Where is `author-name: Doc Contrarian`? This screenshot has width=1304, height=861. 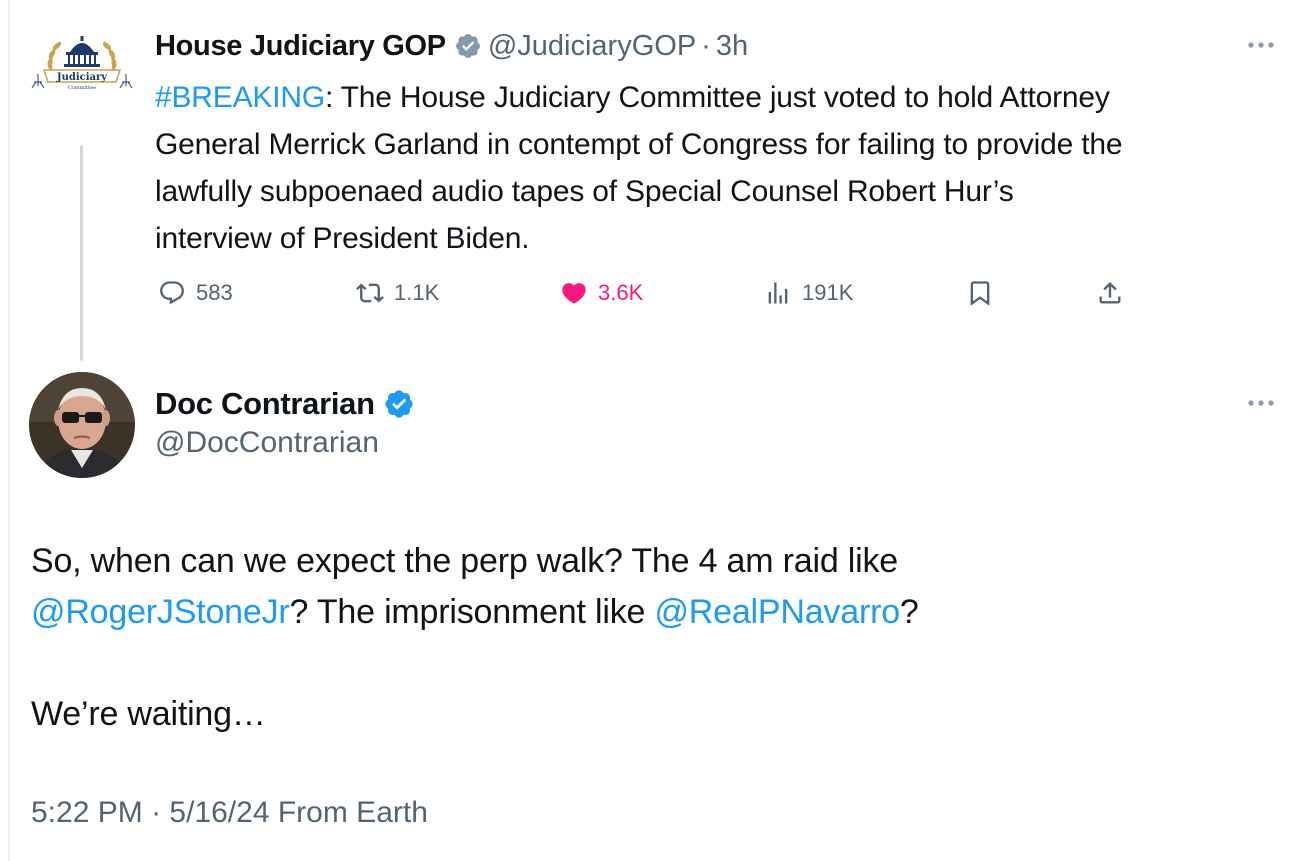
author-name: Doc Contrarian is located at coordinates (265, 404).